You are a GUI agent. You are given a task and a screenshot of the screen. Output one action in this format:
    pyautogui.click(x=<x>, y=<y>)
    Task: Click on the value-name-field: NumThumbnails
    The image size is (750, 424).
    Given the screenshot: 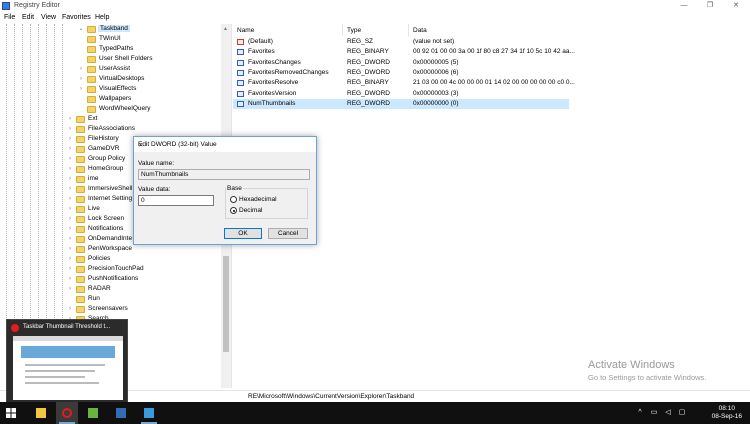 What is the action you would take?
    pyautogui.click(x=224, y=174)
    